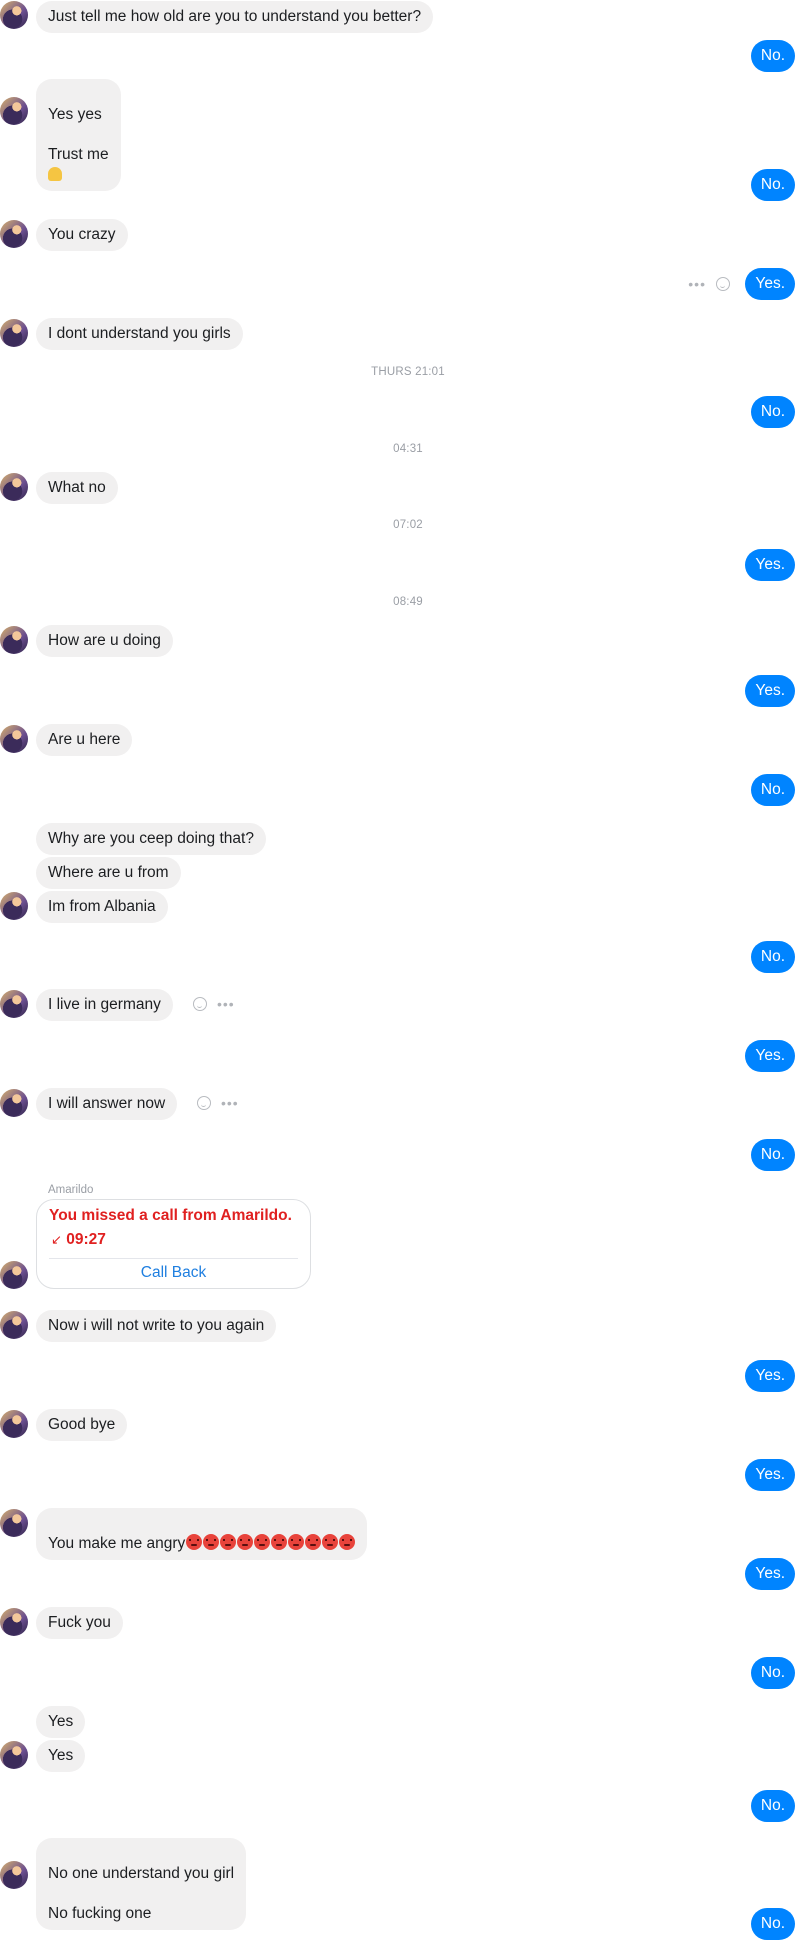 The width and height of the screenshot is (796, 1940). Describe the element at coordinates (84, 740) in the screenshot. I see `message-incoming: Are u here` at that location.